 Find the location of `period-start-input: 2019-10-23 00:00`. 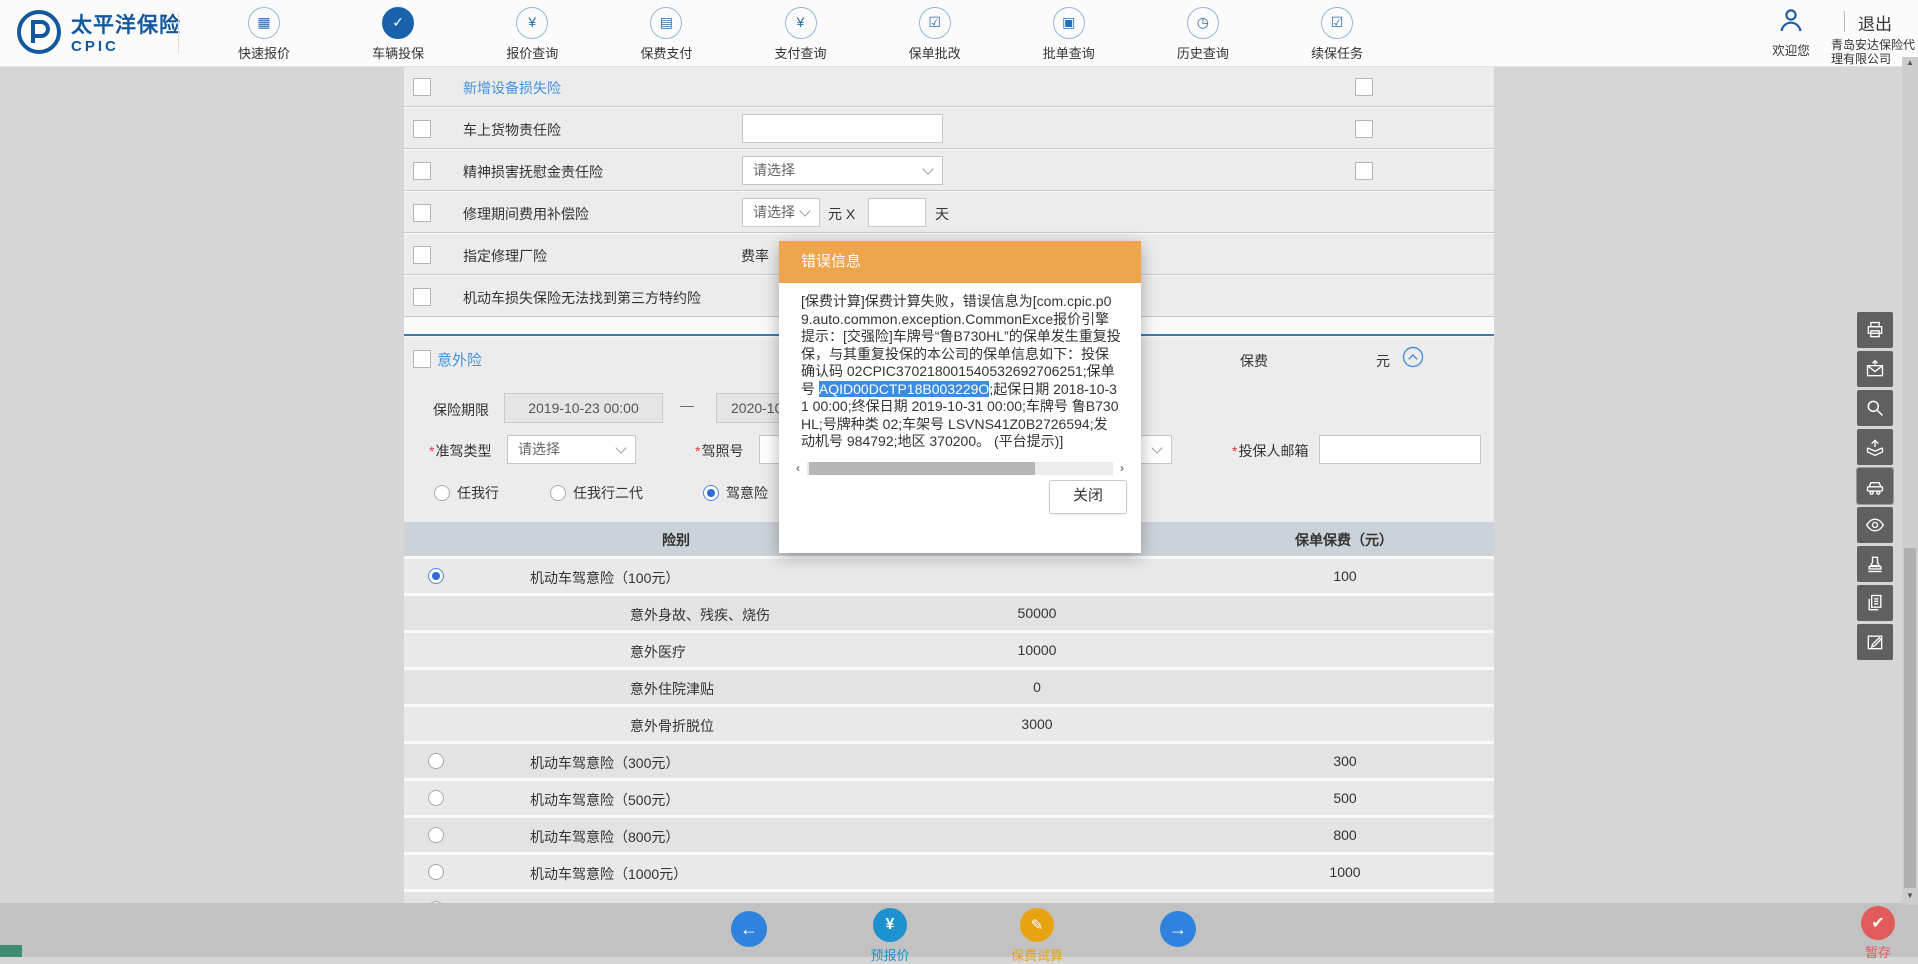

period-start-input: 2019-10-23 00:00 is located at coordinates (583, 408).